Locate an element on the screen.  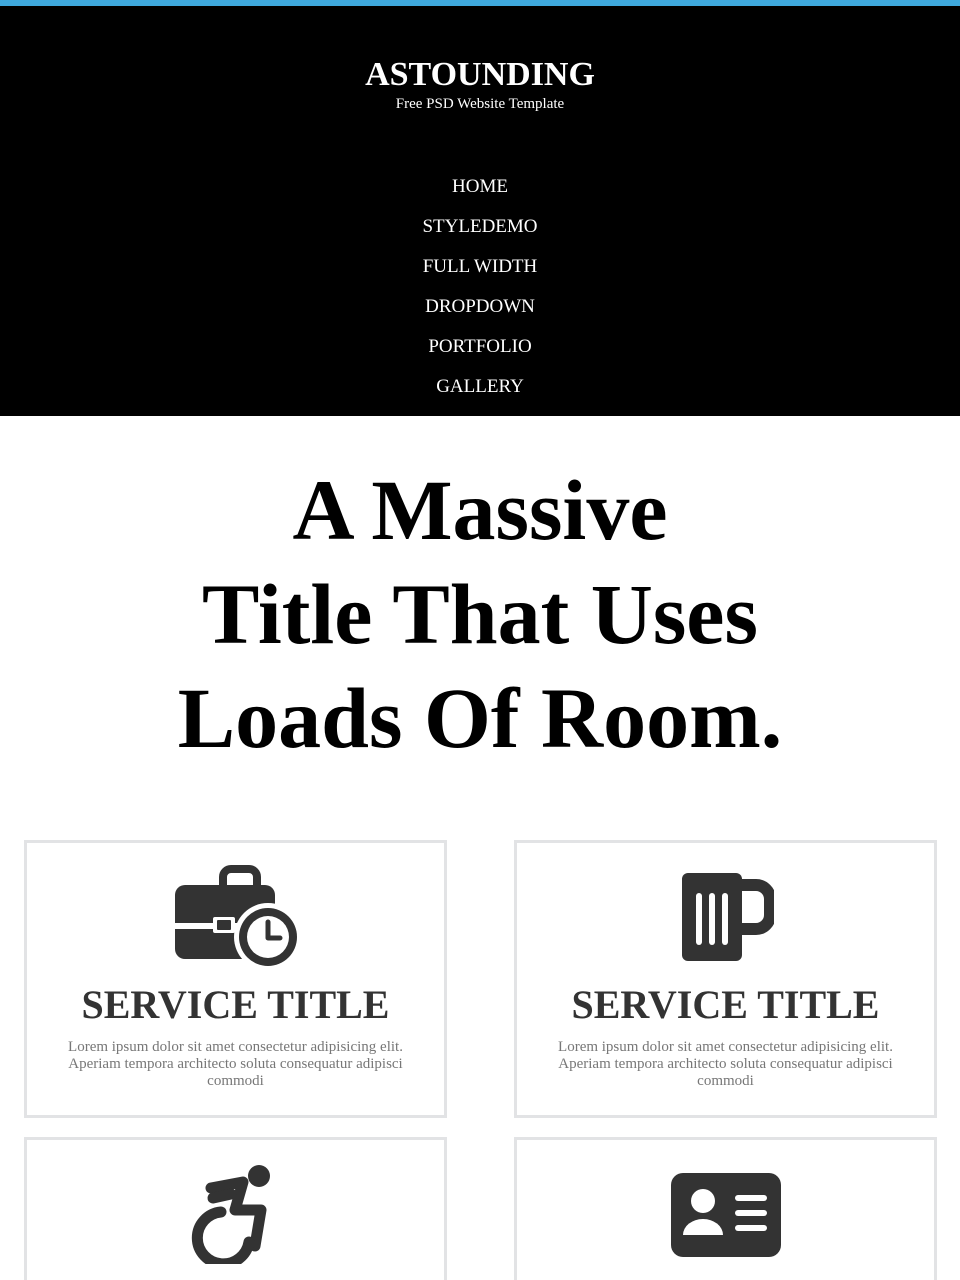
nav-item-full-width: FULL WIDTH is located at coordinates (480, 272).